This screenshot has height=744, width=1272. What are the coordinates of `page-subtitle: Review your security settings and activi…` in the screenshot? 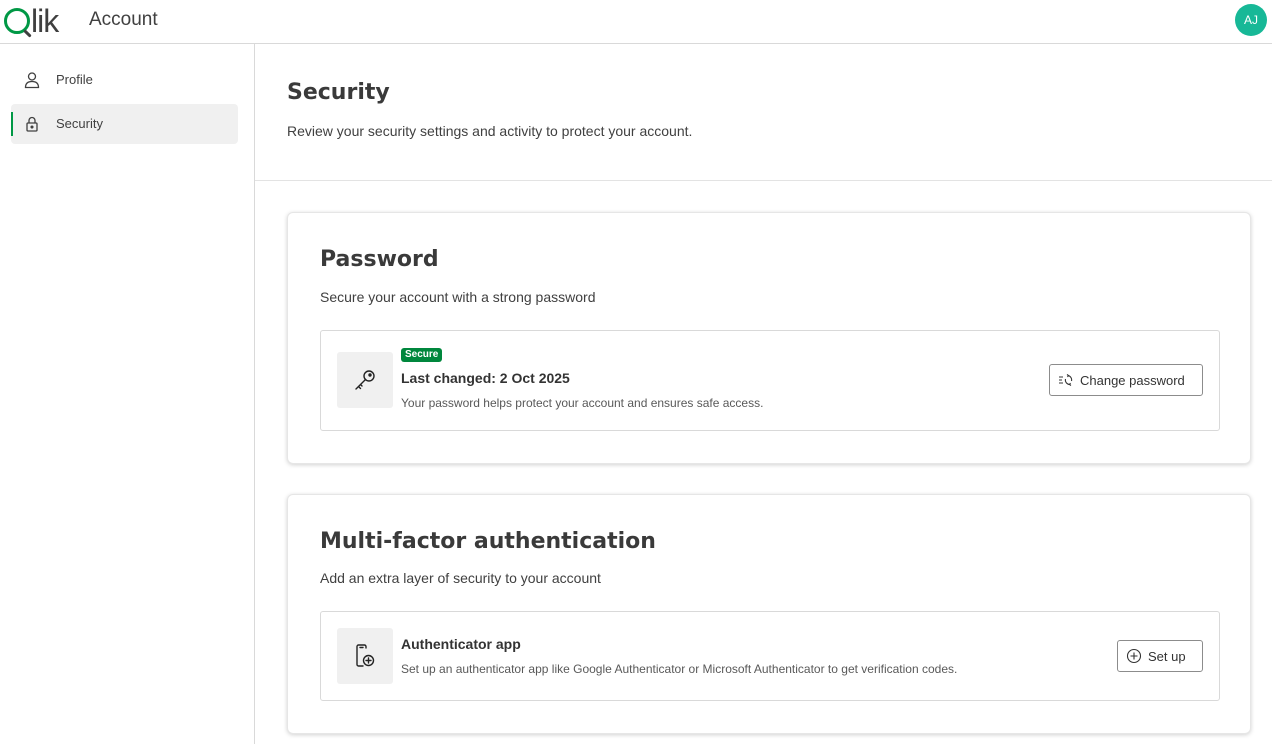 It's located at (490, 131).